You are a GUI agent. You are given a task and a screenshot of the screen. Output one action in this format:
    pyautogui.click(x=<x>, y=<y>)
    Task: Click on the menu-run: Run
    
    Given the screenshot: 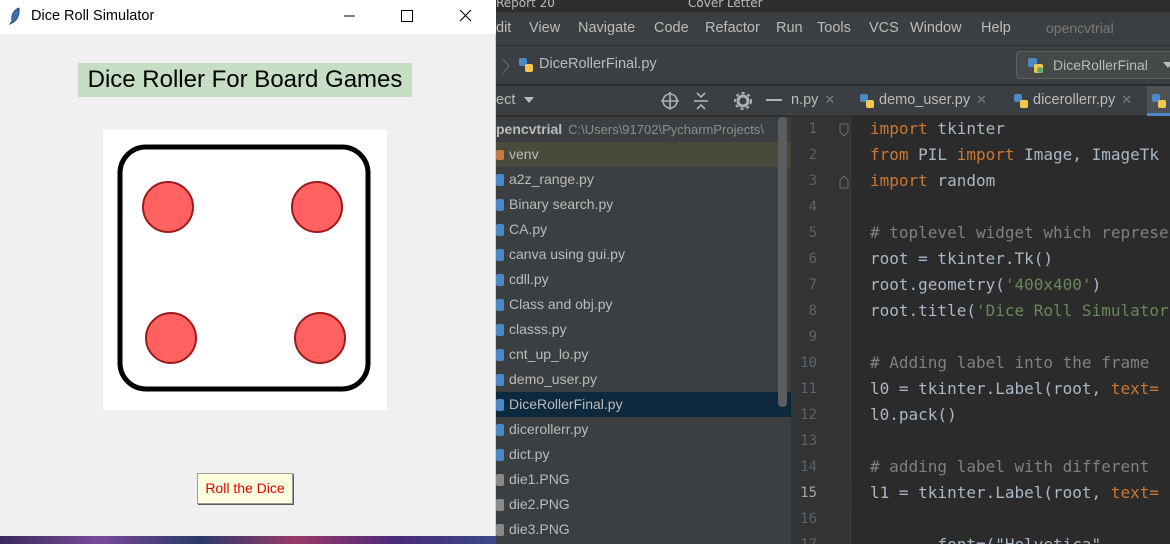 What is the action you would take?
    pyautogui.click(x=789, y=28)
    